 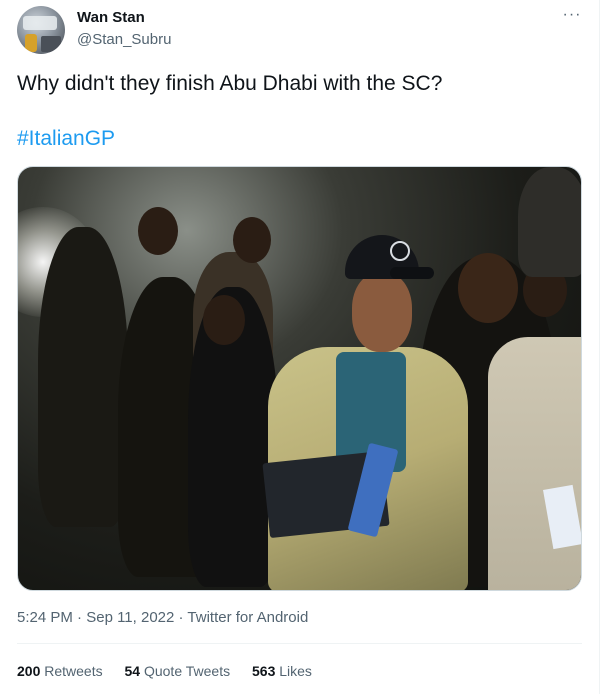 I want to click on quotes-count: 54, so click(x=132, y=671).